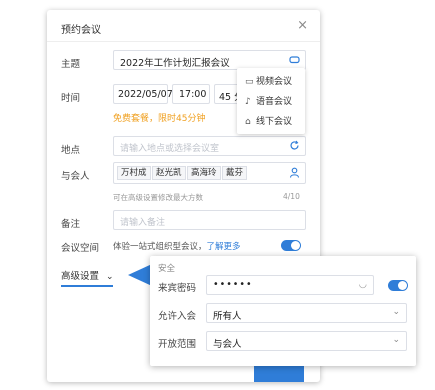 This screenshot has height=390, width=435. What do you see at coordinates (235, 173) in the screenshot?
I see `attendee-tag: 戴芬` at bounding box center [235, 173].